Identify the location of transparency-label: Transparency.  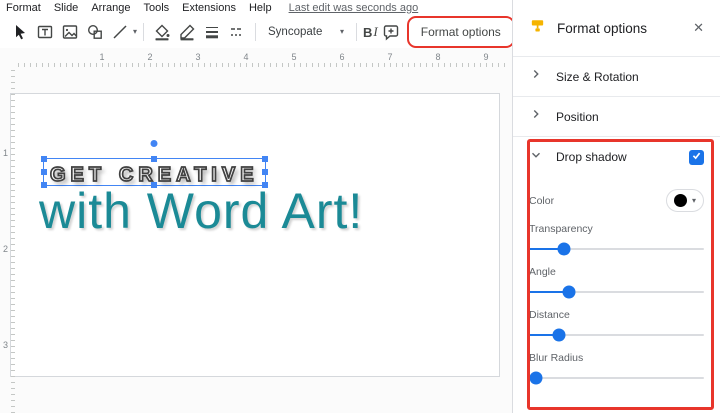
(561, 229).